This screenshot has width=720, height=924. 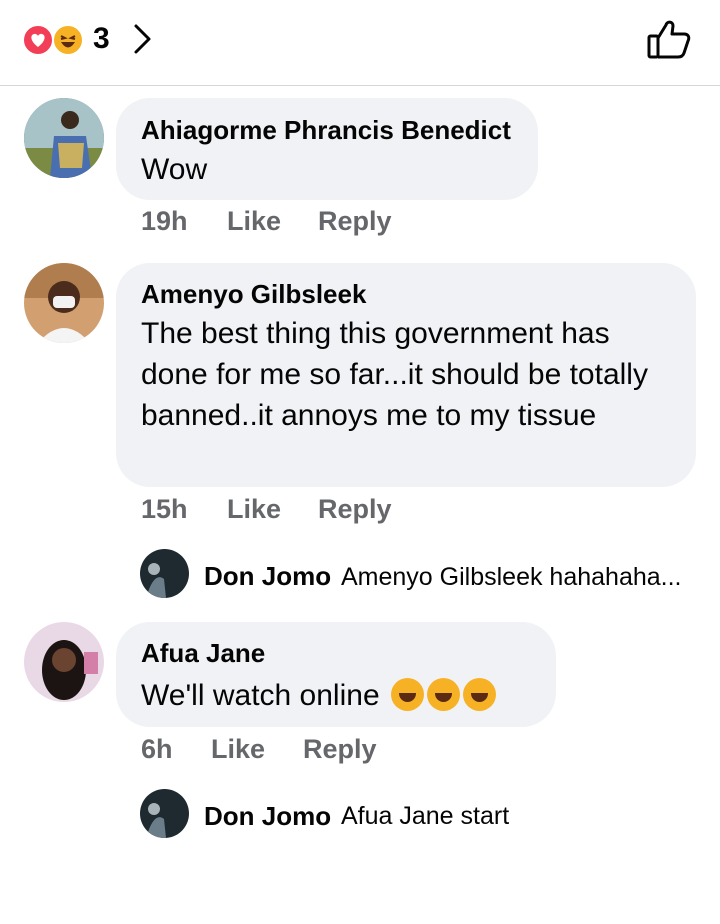 What do you see at coordinates (425, 816) in the screenshot?
I see `reply-preview-text: Afua Jane start` at bounding box center [425, 816].